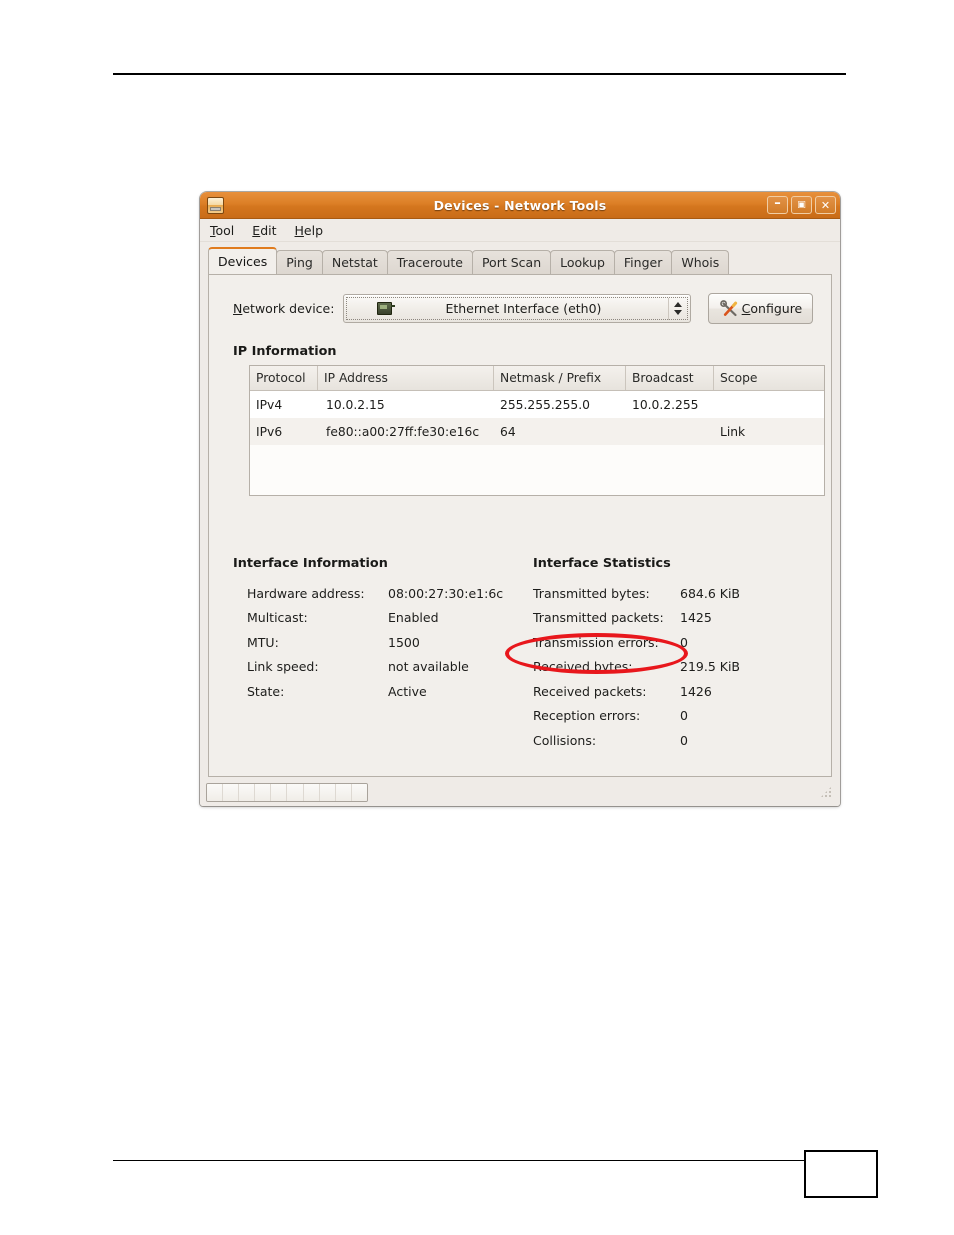 The width and height of the screenshot is (954, 1235). I want to click on network-device-value: Ethernet Interface (eth0), so click(523, 308).